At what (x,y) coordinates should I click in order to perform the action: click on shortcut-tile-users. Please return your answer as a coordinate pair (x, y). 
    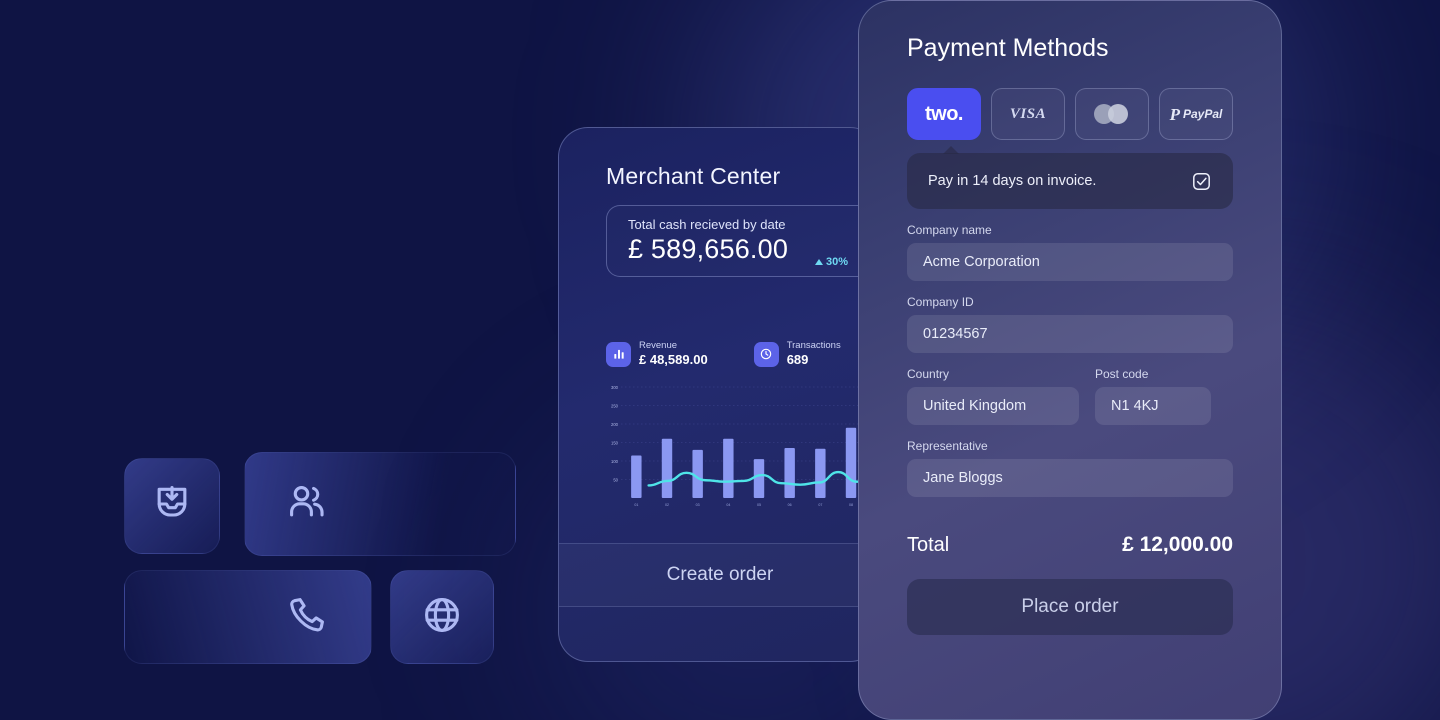
    Looking at the image, I should click on (380, 504).